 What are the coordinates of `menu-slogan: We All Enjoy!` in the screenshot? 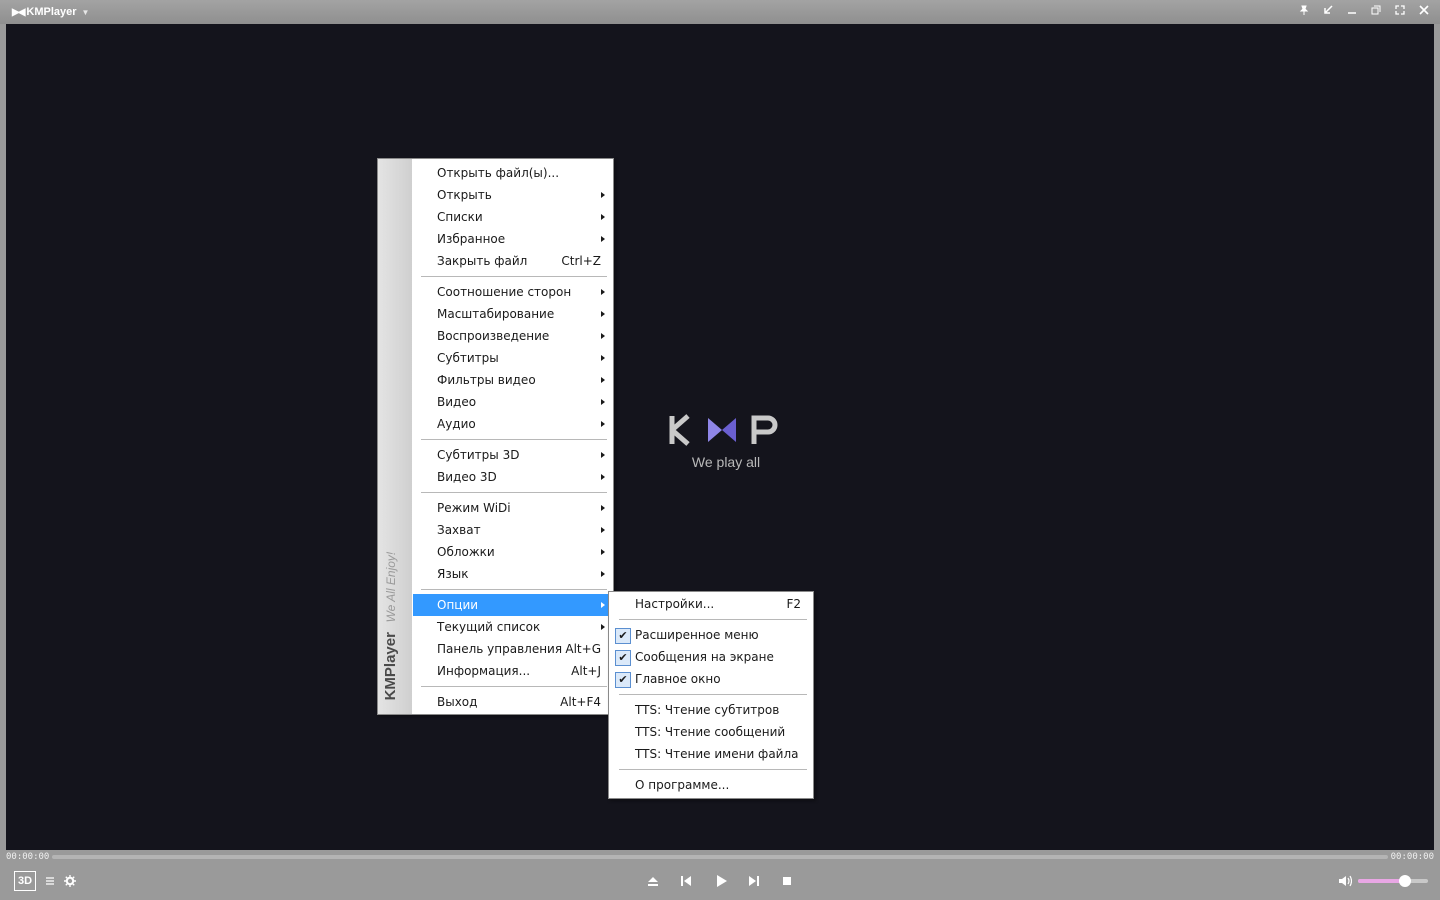 It's located at (391, 587).